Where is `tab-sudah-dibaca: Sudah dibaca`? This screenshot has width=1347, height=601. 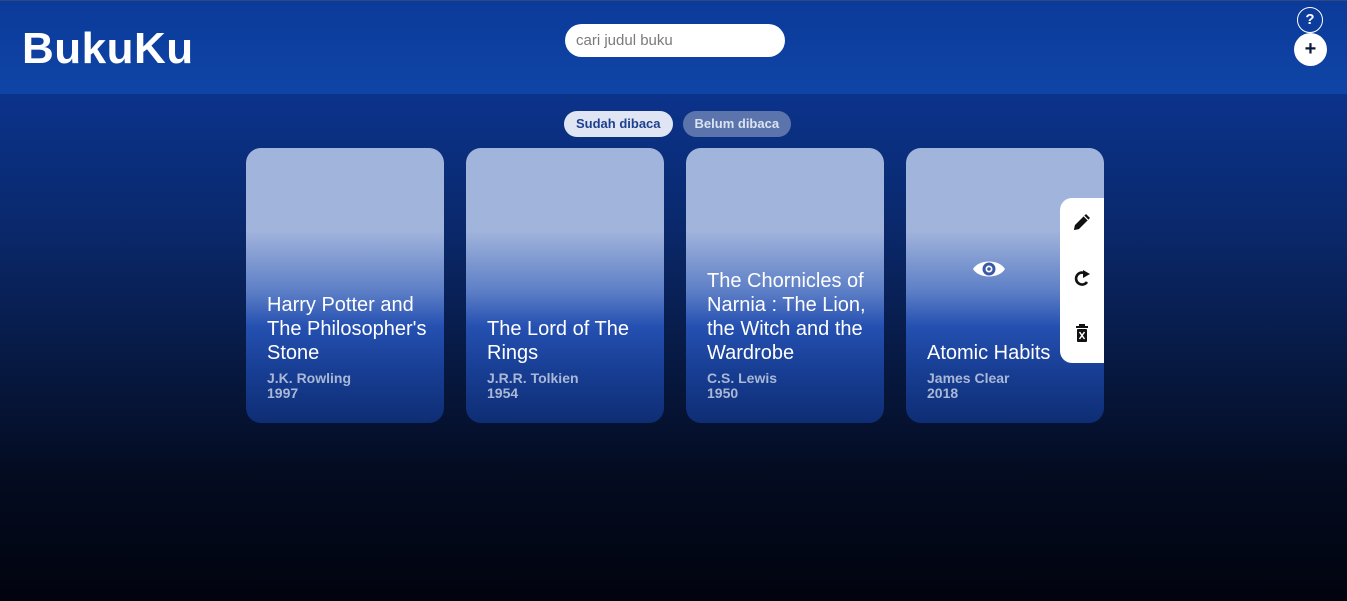 tab-sudah-dibaca: Sudah dibaca is located at coordinates (618, 124).